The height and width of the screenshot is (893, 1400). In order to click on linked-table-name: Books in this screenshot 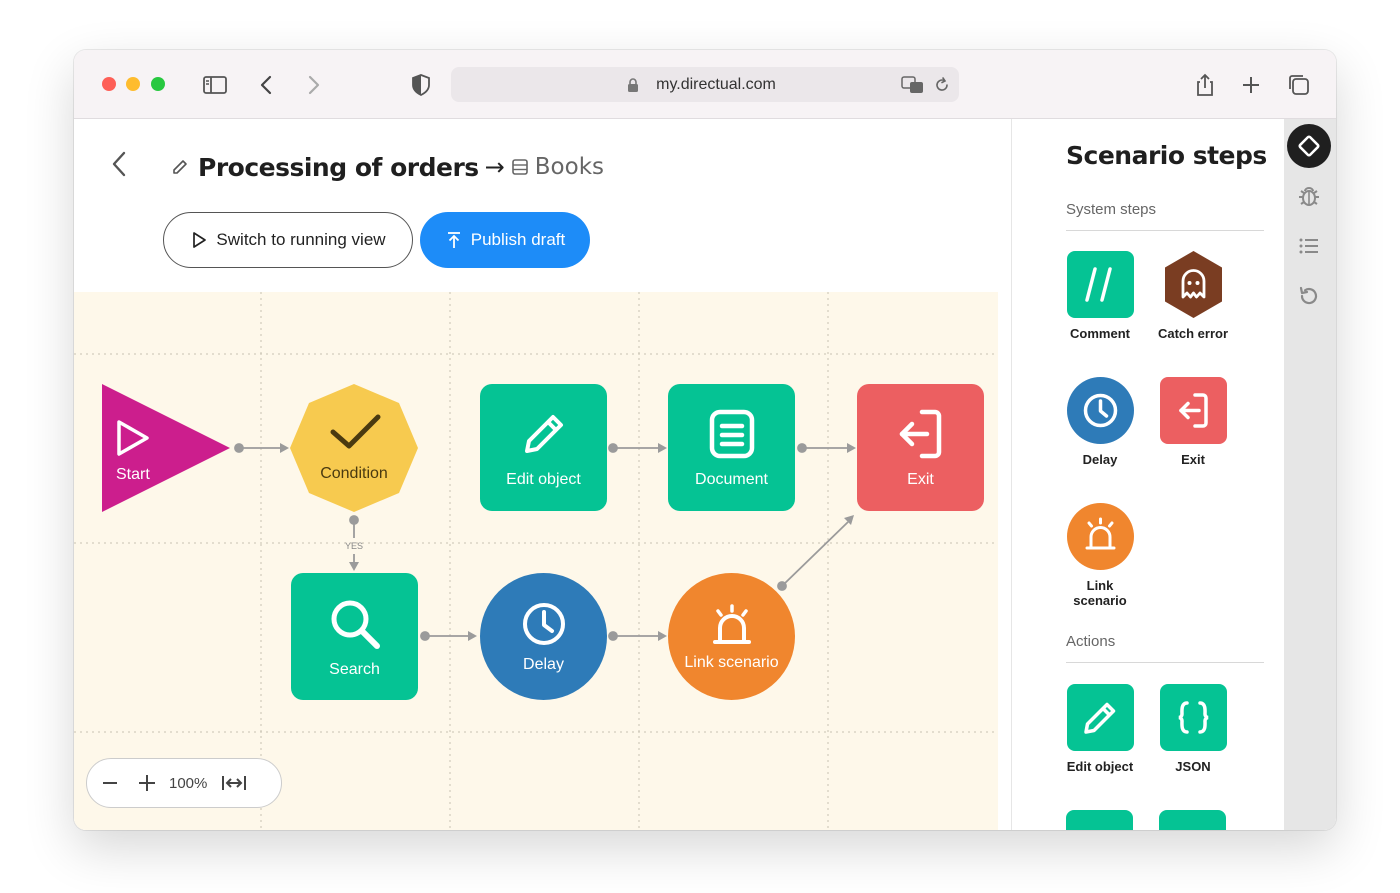, I will do `click(569, 167)`.